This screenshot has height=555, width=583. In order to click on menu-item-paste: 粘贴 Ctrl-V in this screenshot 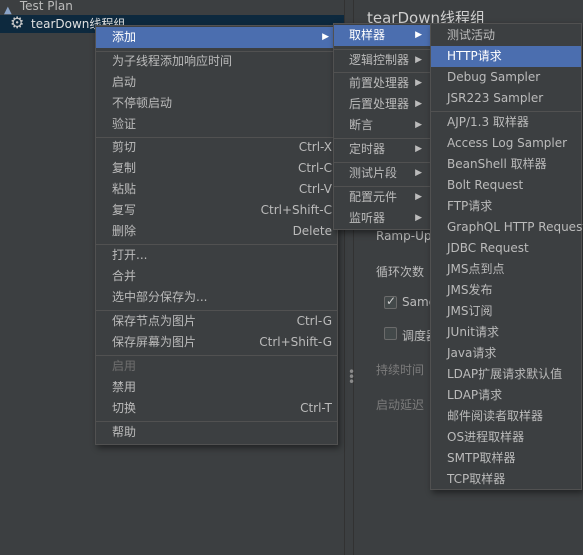, I will do `click(216, 189)`.